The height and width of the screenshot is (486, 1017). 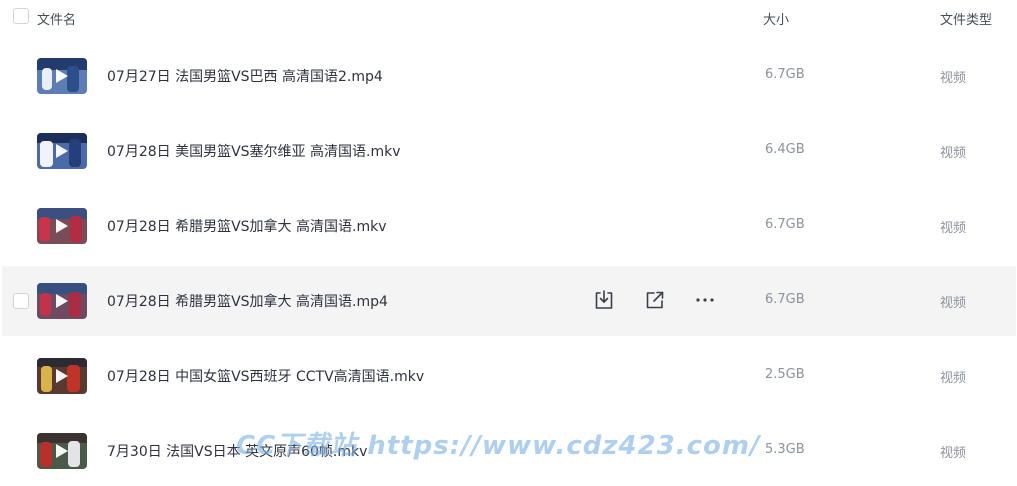 What do you see at coordinates (509, 151) in the screenshot?
I see `file-row: 07月28日 美国男篮VS塞尔维亚 高清国语.mkv 6.4GB 视频` at bounding box center [509, 151].